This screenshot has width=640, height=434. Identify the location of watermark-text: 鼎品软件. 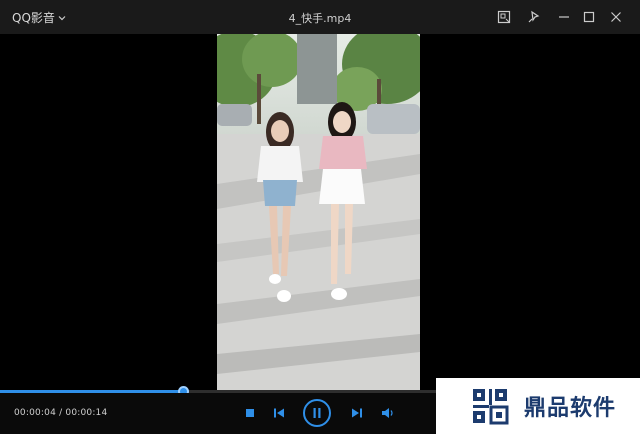
(570, 408).